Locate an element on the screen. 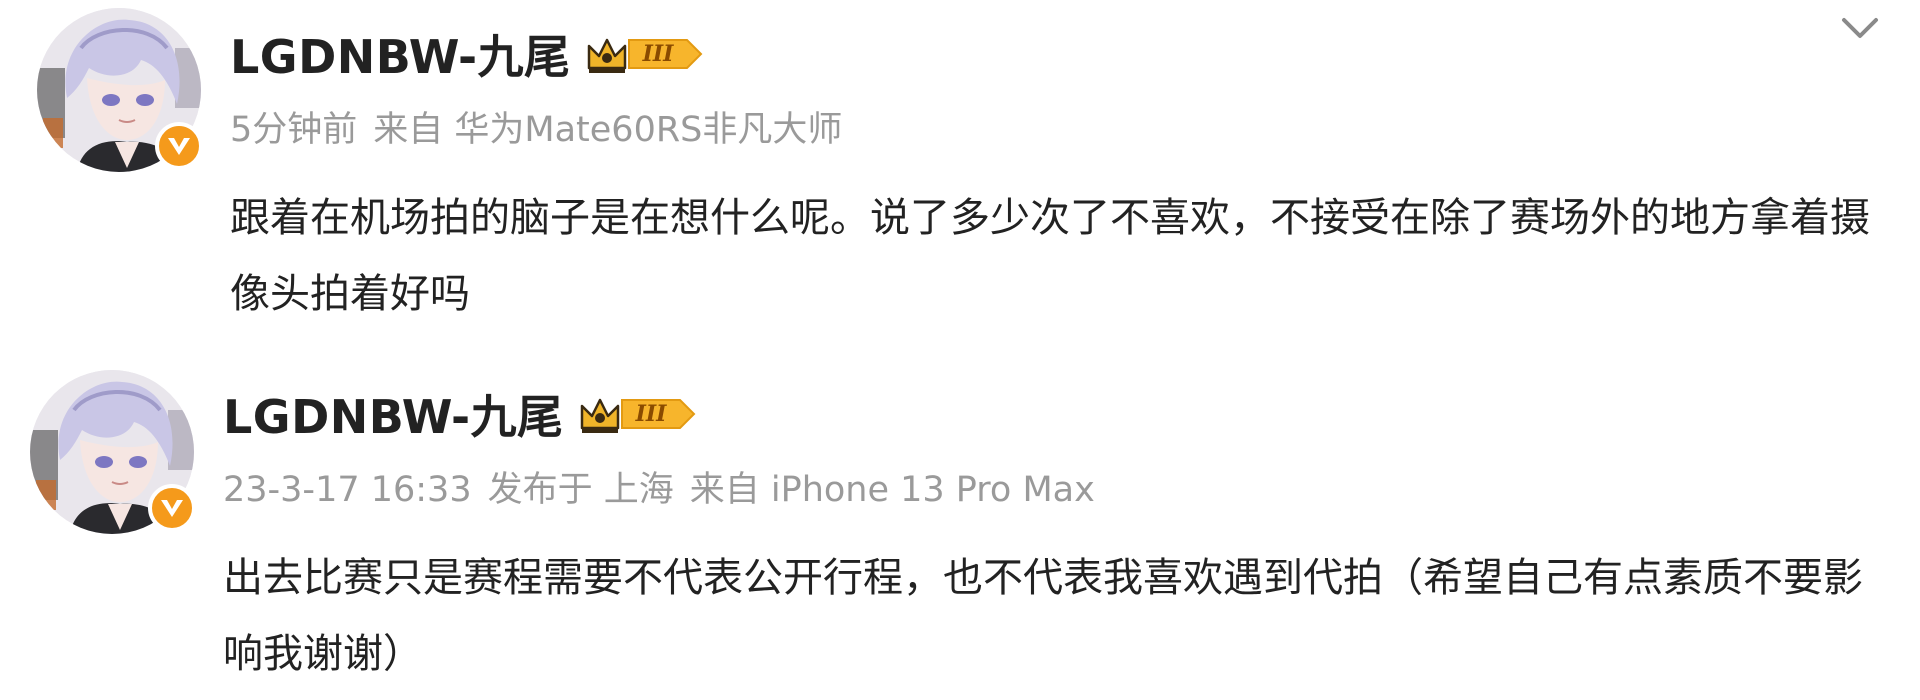 This screenshot has width=1920, height=700. post-location: 发布于 上海 is located at coordinates (580, 490).